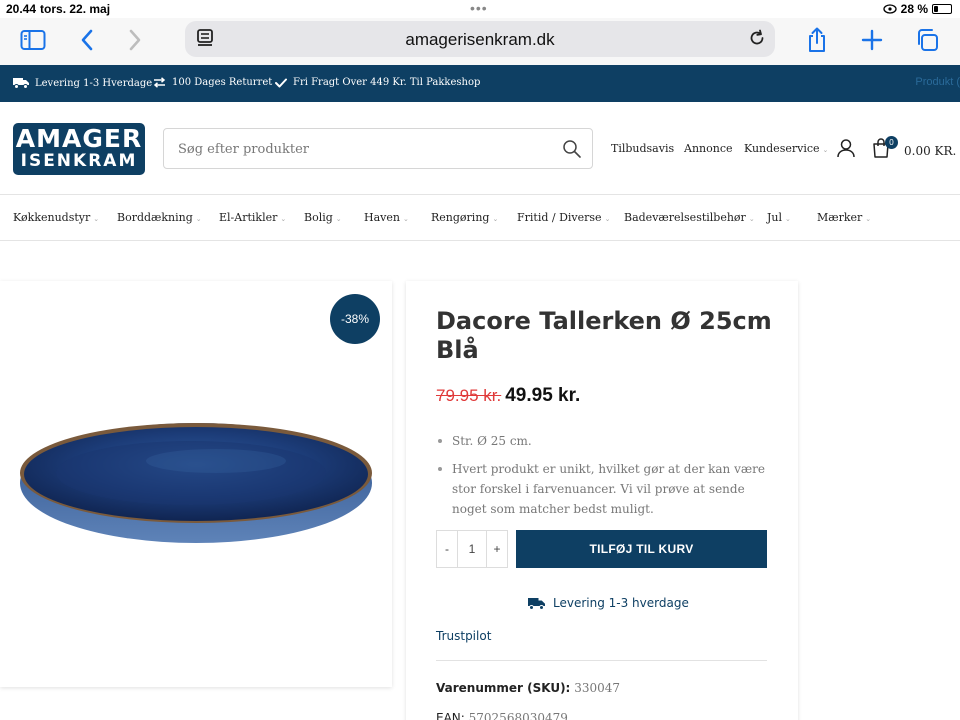 This screenshot has width=960, height=720. I want to click on price: 79.95 kr. 49.95 kr., so click(508, 396).